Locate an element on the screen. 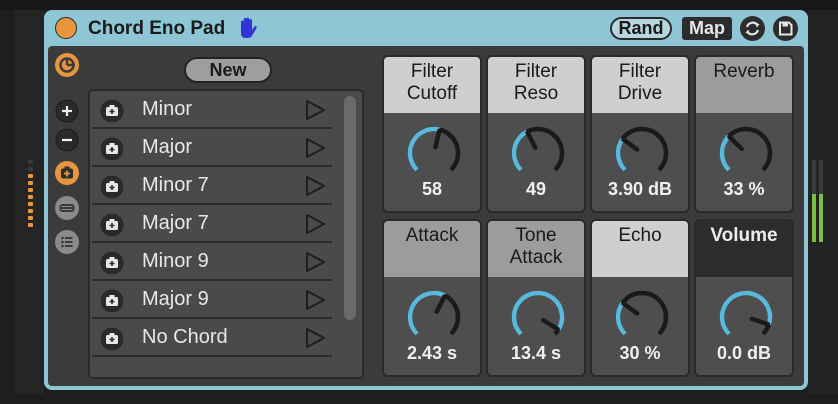  add-icon is located at coordinates (67, 111).